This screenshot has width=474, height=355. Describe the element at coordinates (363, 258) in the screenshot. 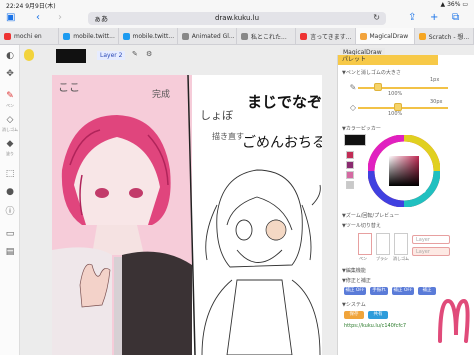

I see `tool-label: ペン` at that location.